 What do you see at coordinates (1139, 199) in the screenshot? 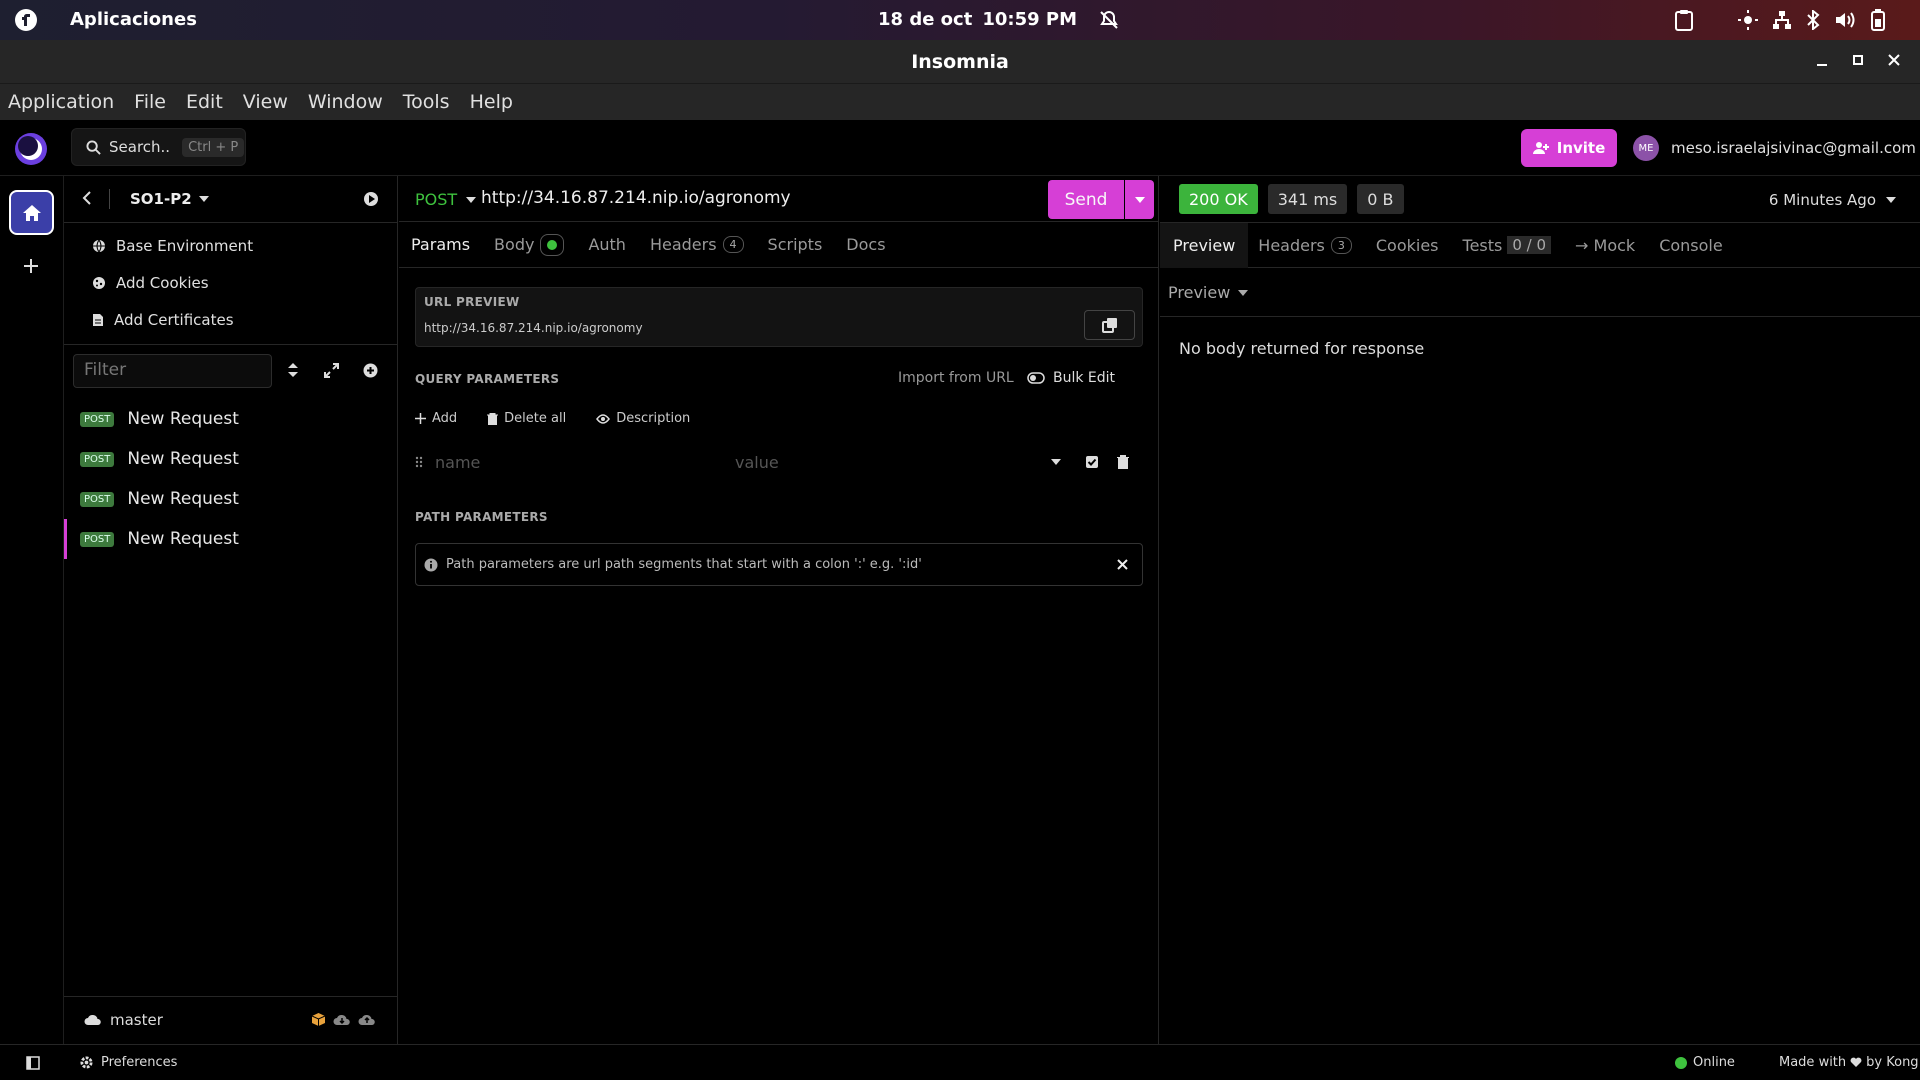
I see `send-options-button` at bounding box center [1139, 199].